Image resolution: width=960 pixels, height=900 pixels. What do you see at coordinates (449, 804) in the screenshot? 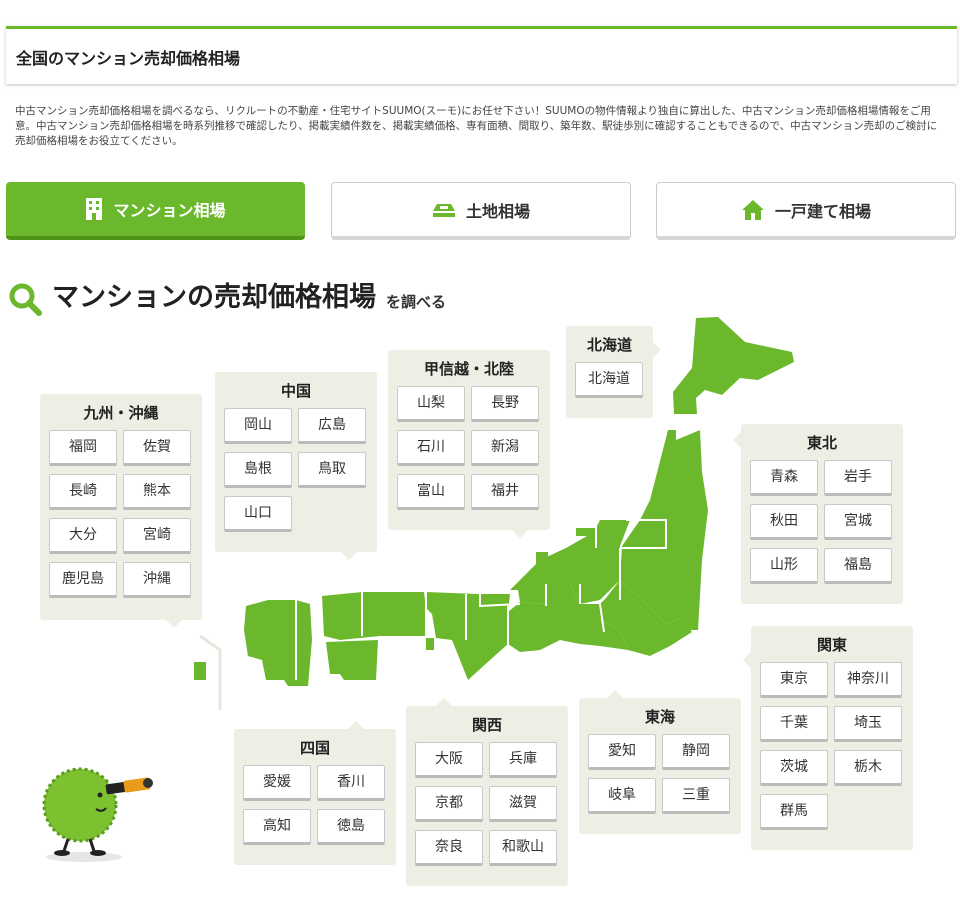
I see `pref-kyoto: 京都` at bounding box center [449, 804].